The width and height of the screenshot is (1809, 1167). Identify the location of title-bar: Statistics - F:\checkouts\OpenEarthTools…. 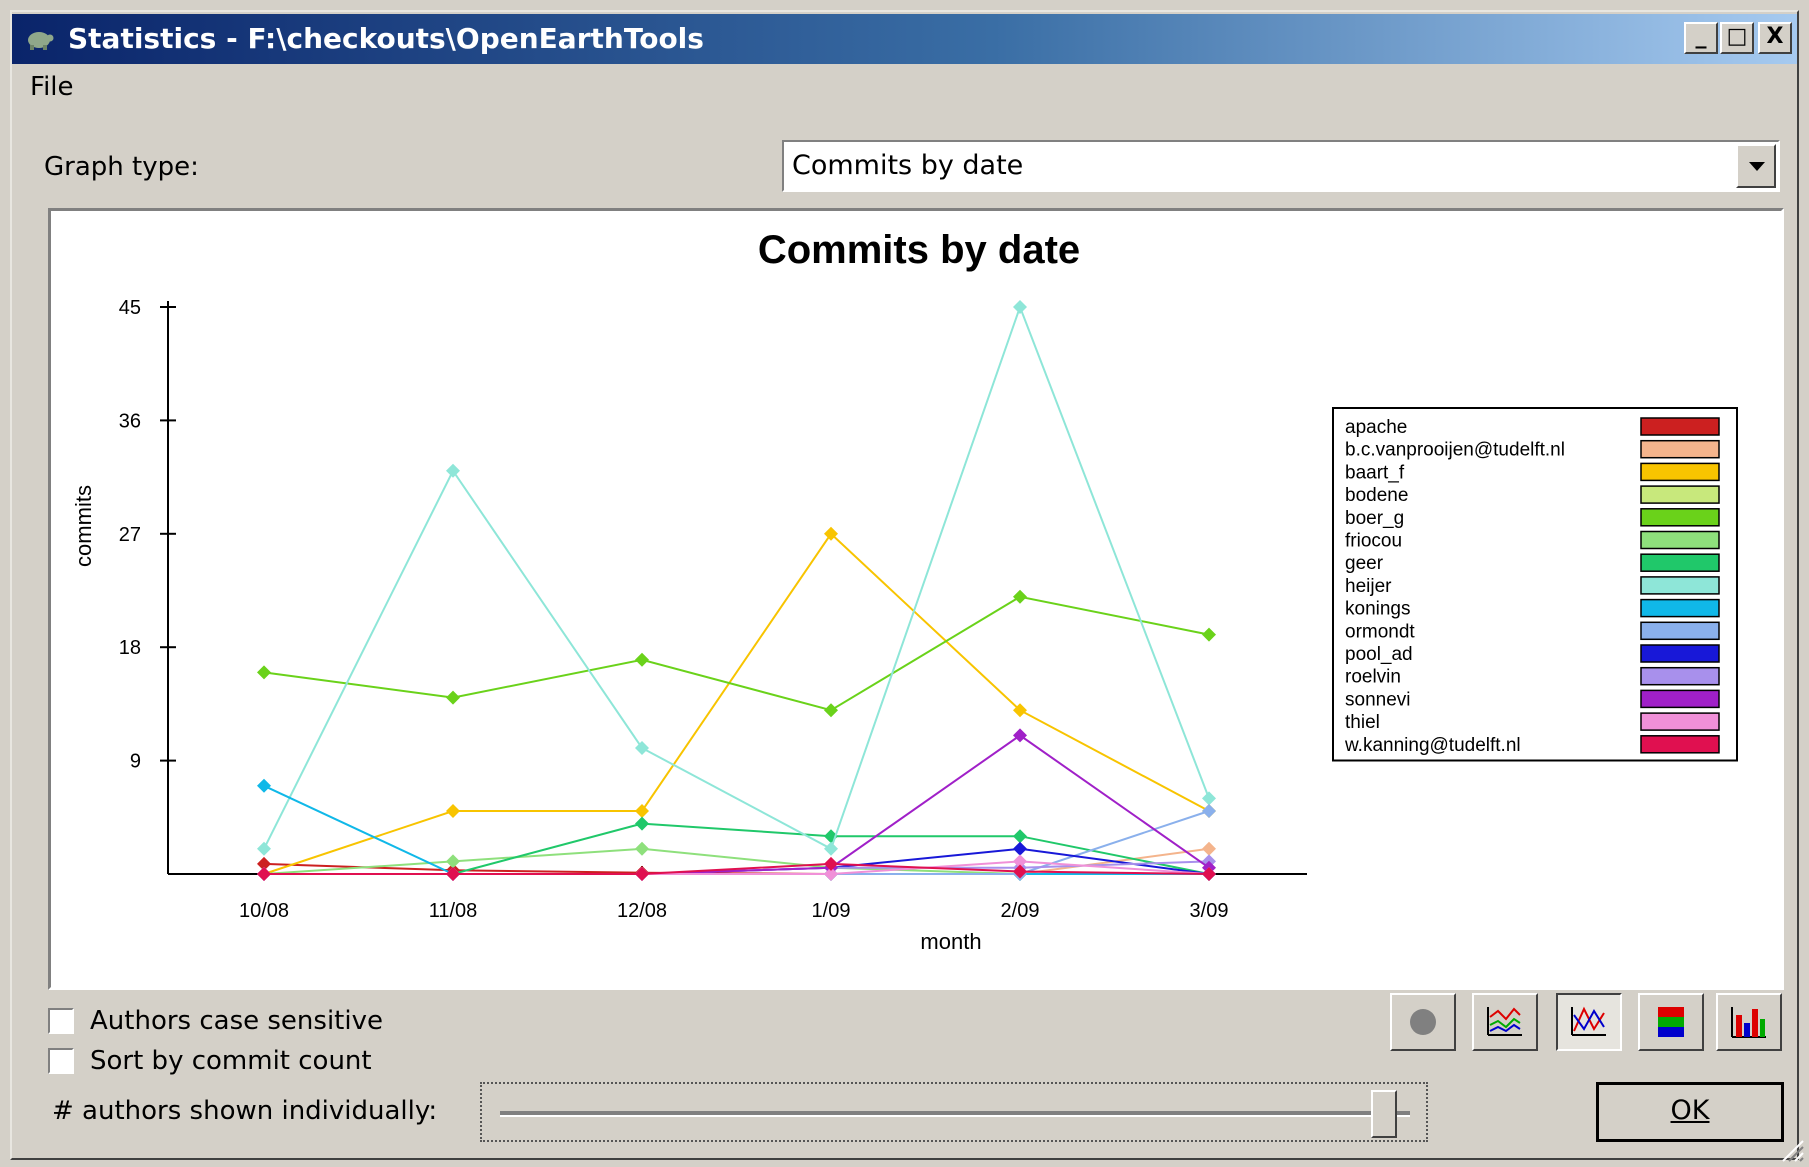
(904, 39).